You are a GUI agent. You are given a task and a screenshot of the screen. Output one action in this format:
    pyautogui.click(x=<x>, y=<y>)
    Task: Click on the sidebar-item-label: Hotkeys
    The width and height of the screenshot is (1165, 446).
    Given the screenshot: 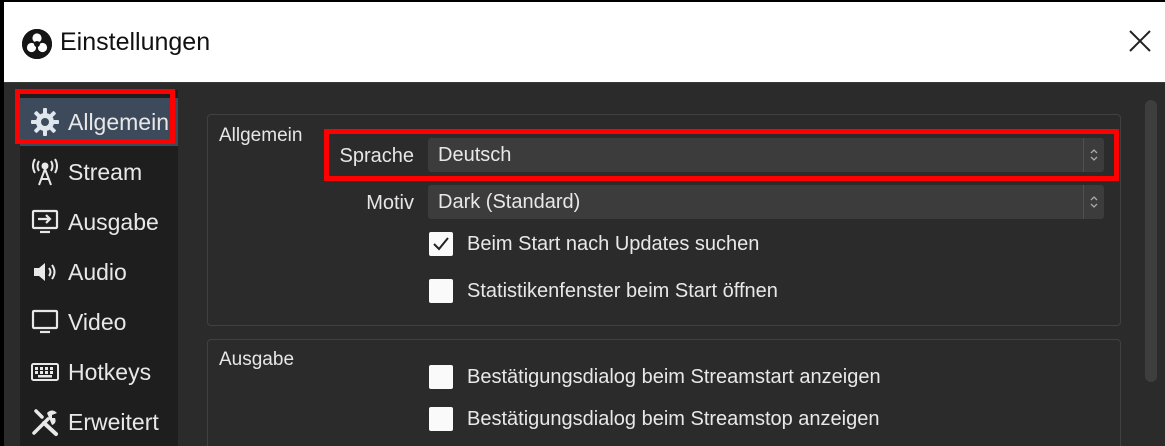 What is the action you would take?
    pyautogui.click(x=110, y=371)
    